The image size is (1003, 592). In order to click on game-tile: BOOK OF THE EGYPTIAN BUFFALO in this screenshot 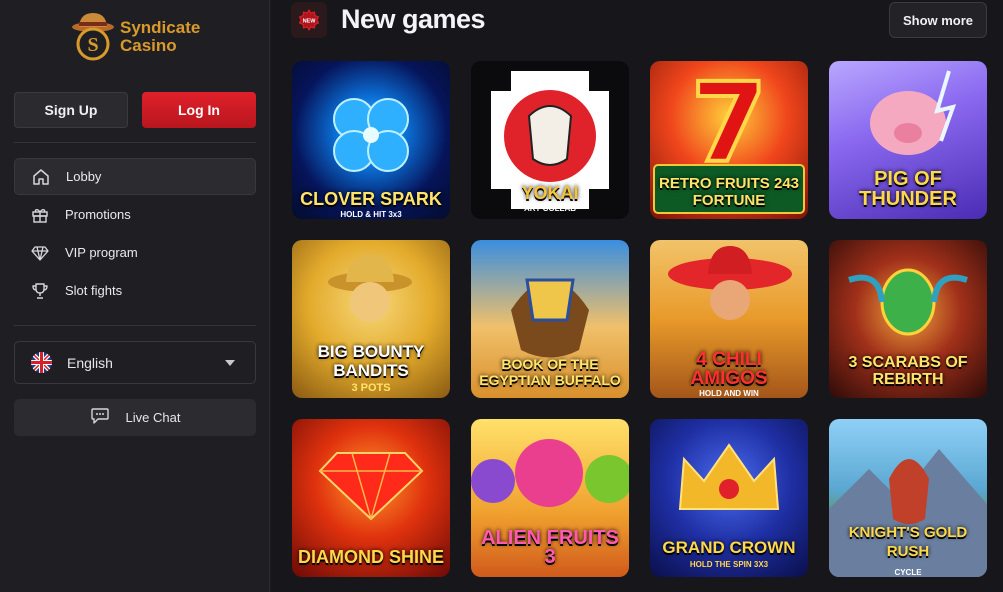, I will do `click(550, 319)`.